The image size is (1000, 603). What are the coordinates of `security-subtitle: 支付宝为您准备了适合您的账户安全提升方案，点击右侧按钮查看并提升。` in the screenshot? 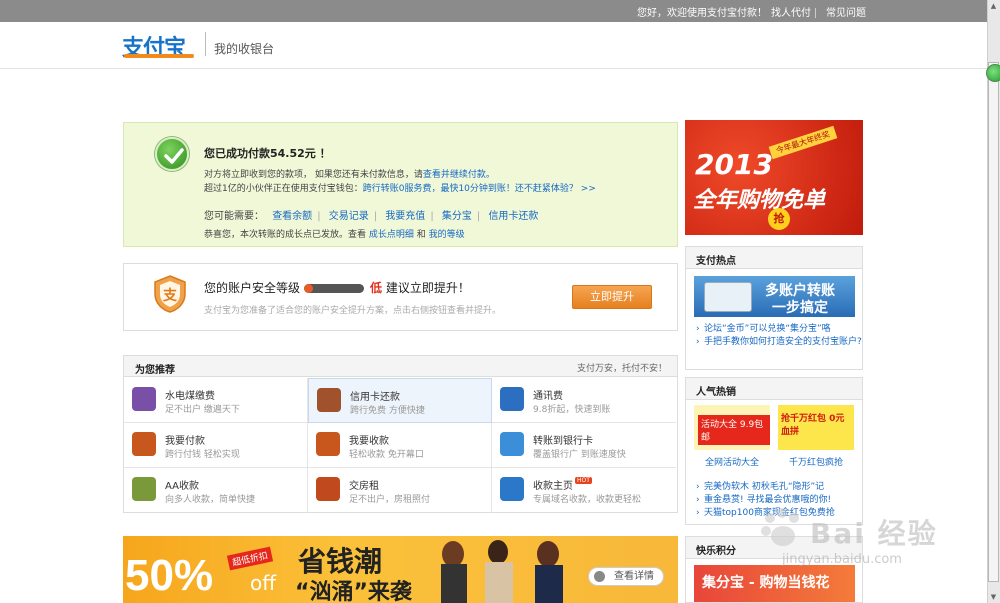 It's located at (353, 311).